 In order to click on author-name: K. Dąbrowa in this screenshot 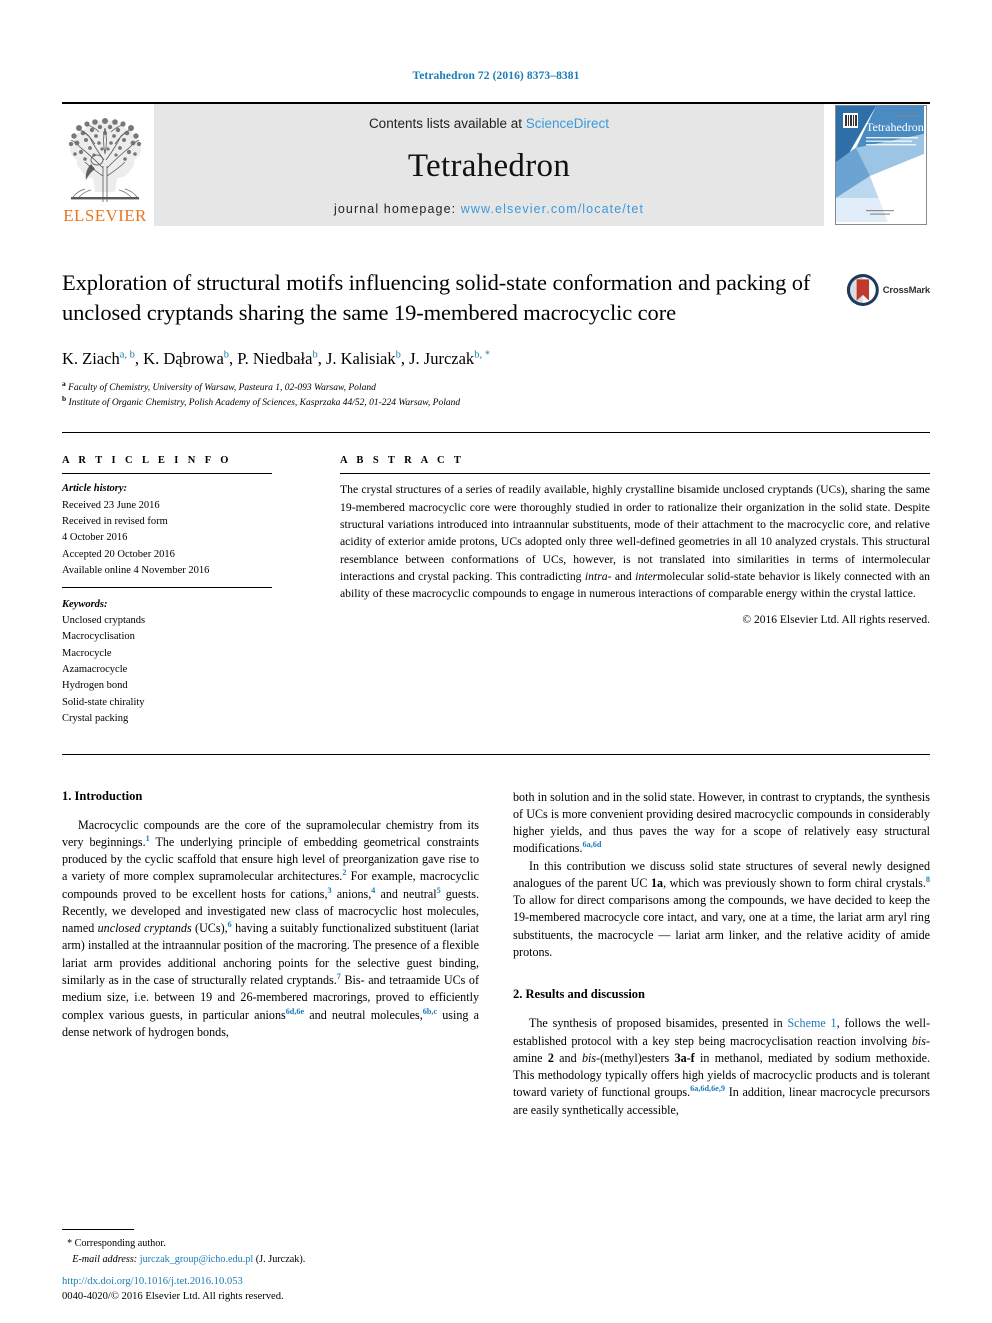, I will do `click(183, 359)`.